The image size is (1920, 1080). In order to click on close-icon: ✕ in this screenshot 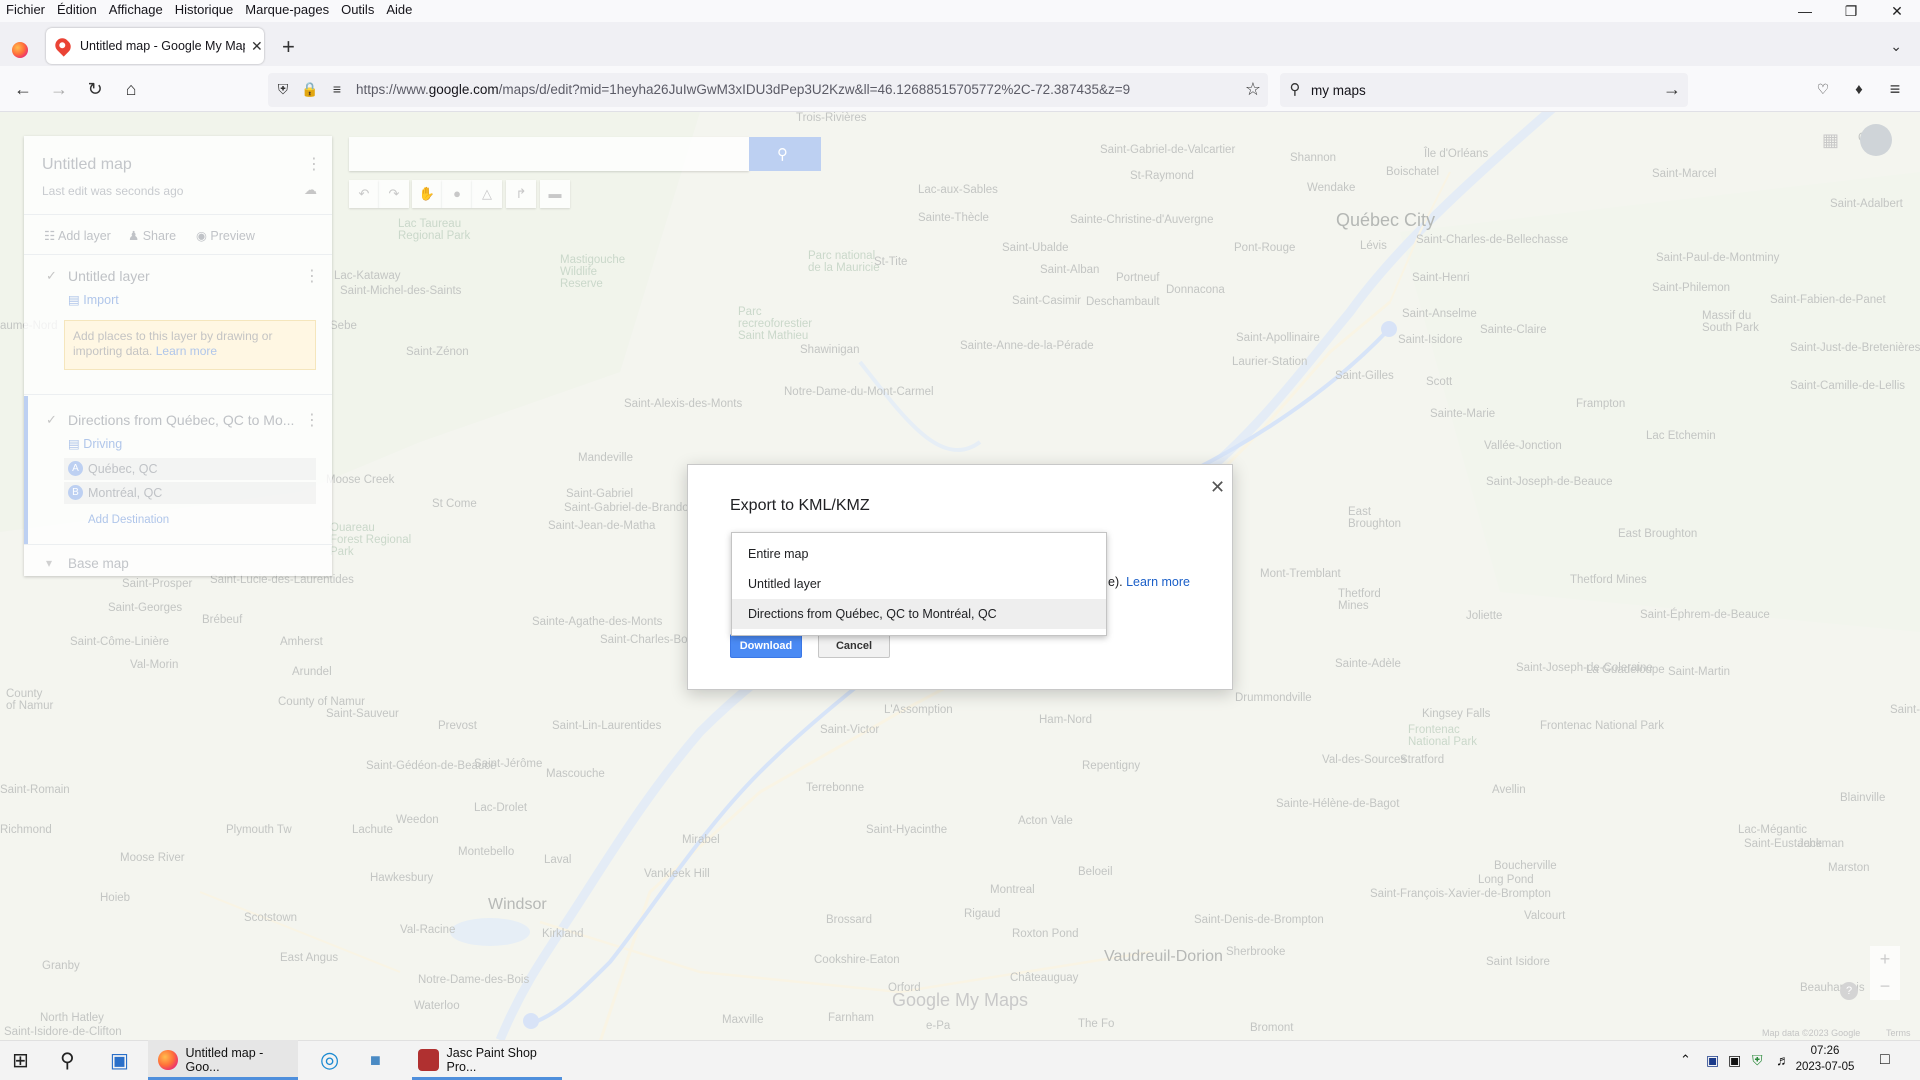, I will do `click(1217, 487)`.